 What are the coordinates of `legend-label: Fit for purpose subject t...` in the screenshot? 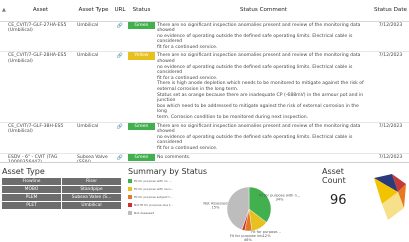 It's located at (153, 197).